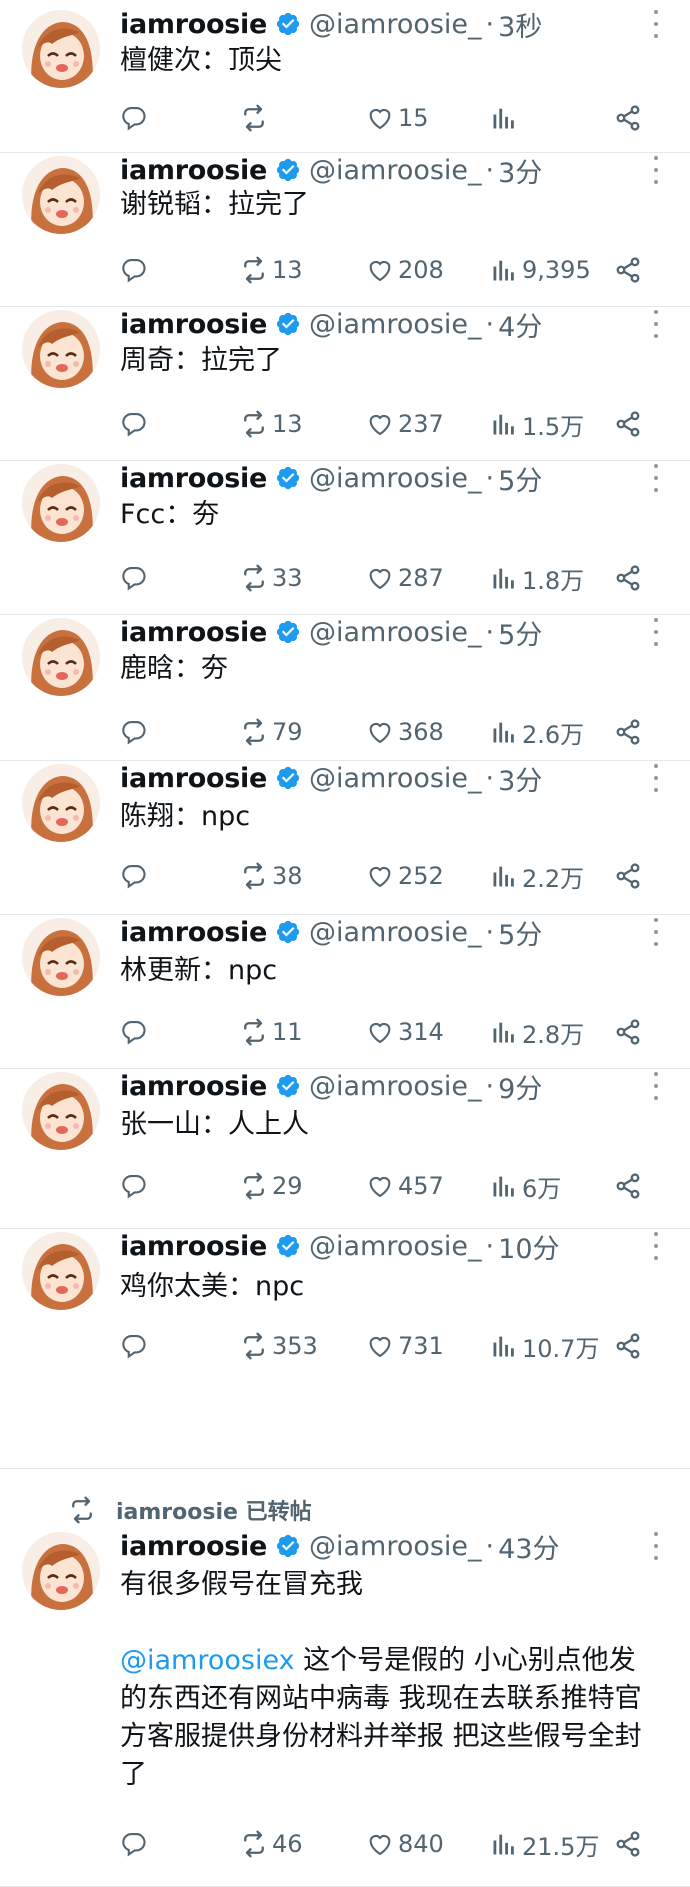 Image resolution: width=690 pixels, height=1887 pixels. What do you see at coordinates (279, 1346) in the screenshot?
I see `retweet-button: 353` at bounding box center [279, 1346].